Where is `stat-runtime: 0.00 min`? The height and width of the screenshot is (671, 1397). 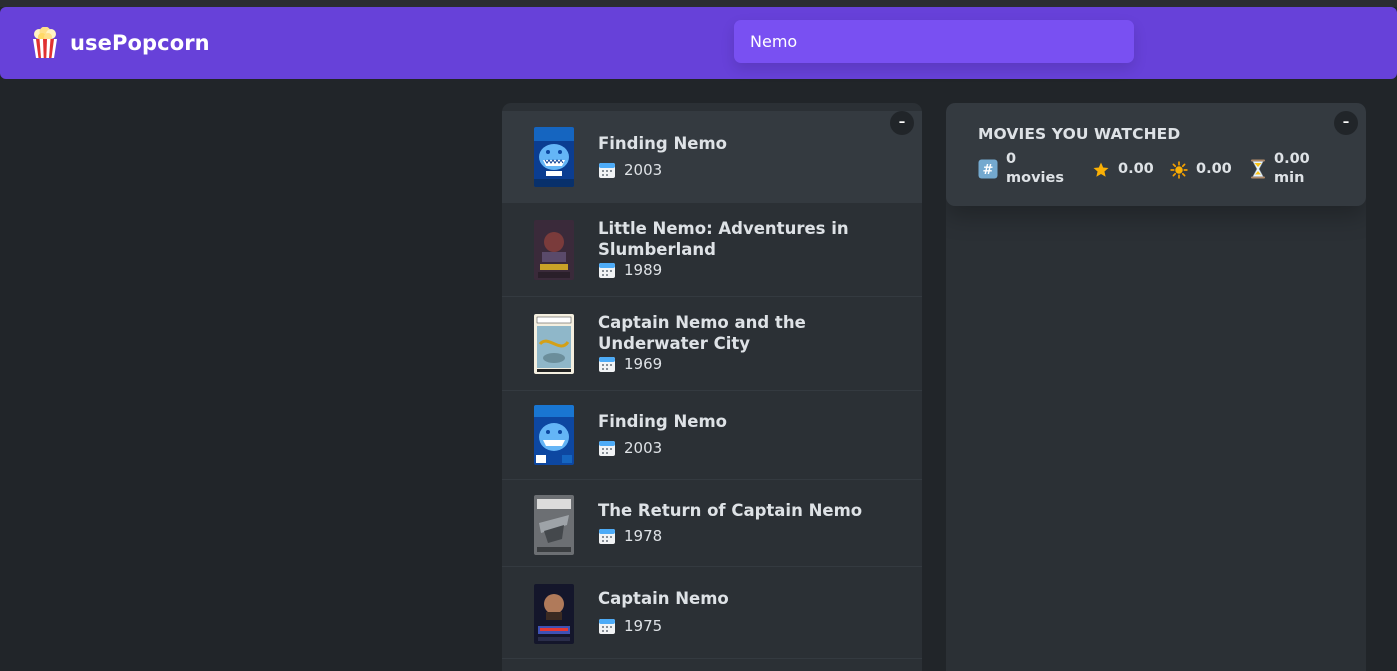 stat-runtime: 0.00 min is located at coordinates (1280, 169).